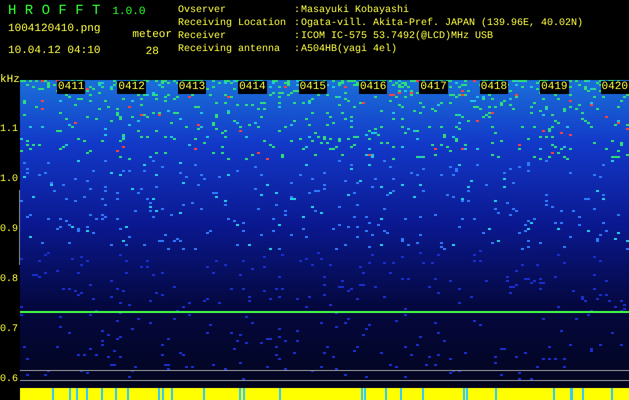 The image size is (629, 400). I want to click on time-label: 0416, so click(373, 87).